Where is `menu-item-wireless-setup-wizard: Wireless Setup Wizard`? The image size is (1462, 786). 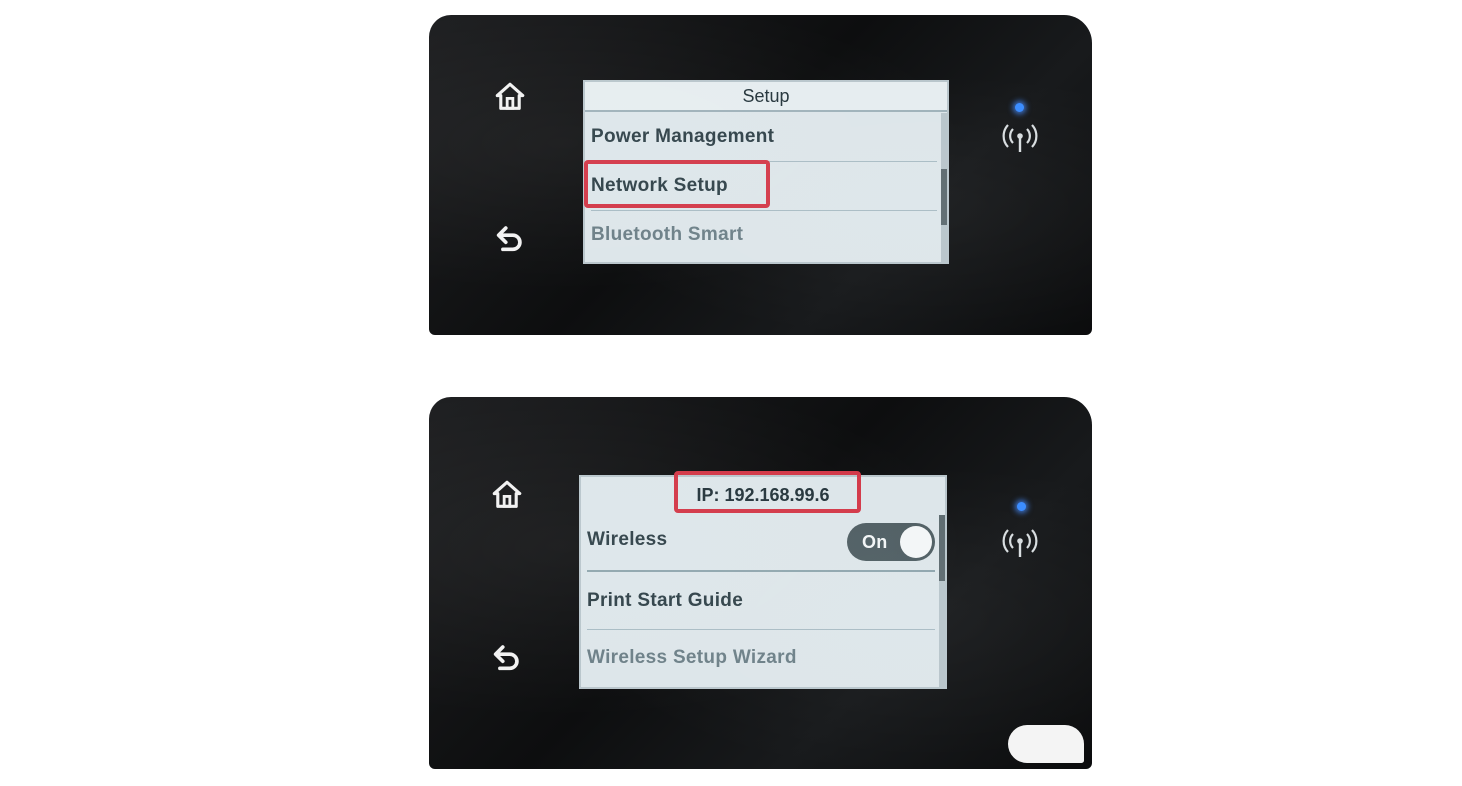 menu-item-wireless-setup-wizard: Wireless Setup Wizard is located at coordinates (761, 658).